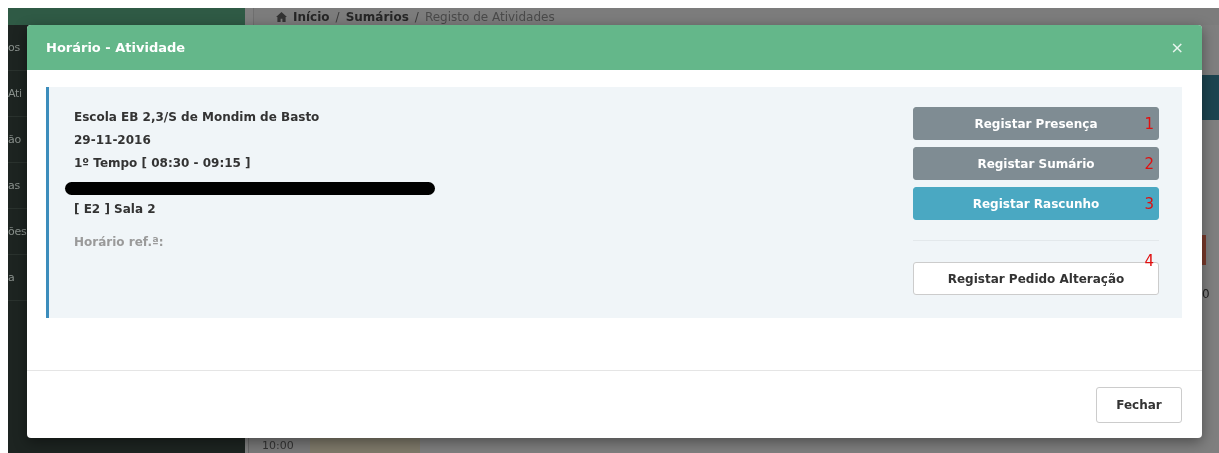 The width and height of the screenshot is (1219, 453). What do you see at coordinates (14, 139) in the screenshot?
I see `sidebar-item: ão` at bounding box center [14, 139].